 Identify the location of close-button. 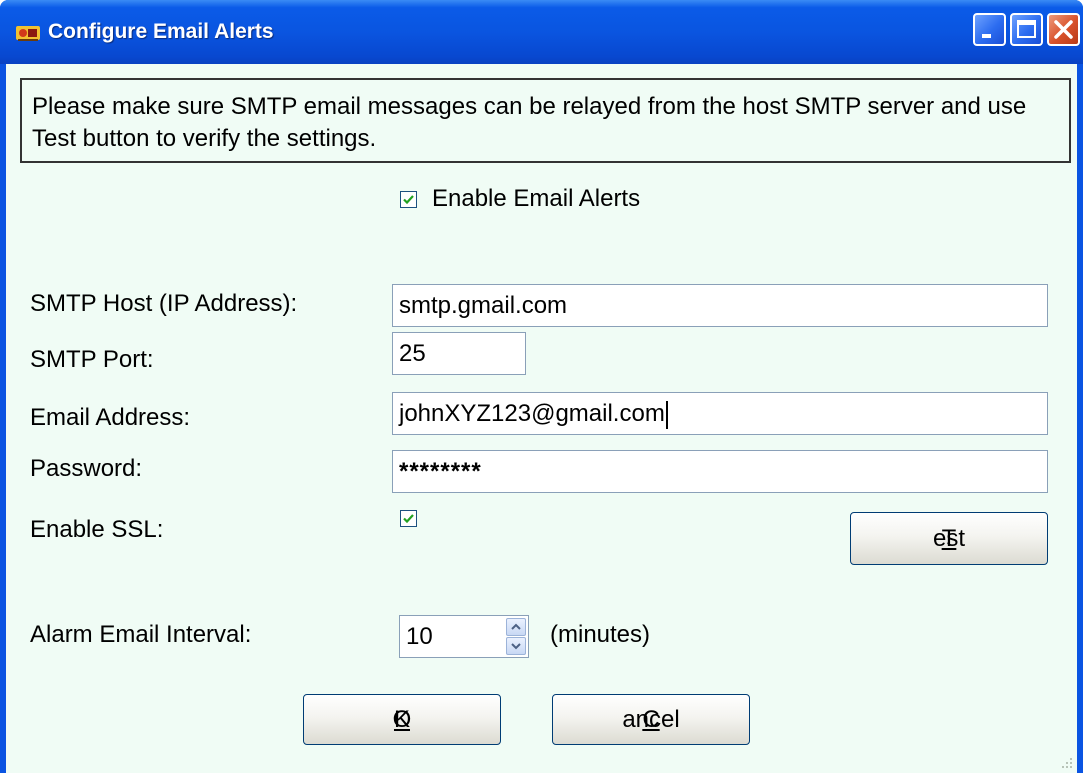
(1063, 29).